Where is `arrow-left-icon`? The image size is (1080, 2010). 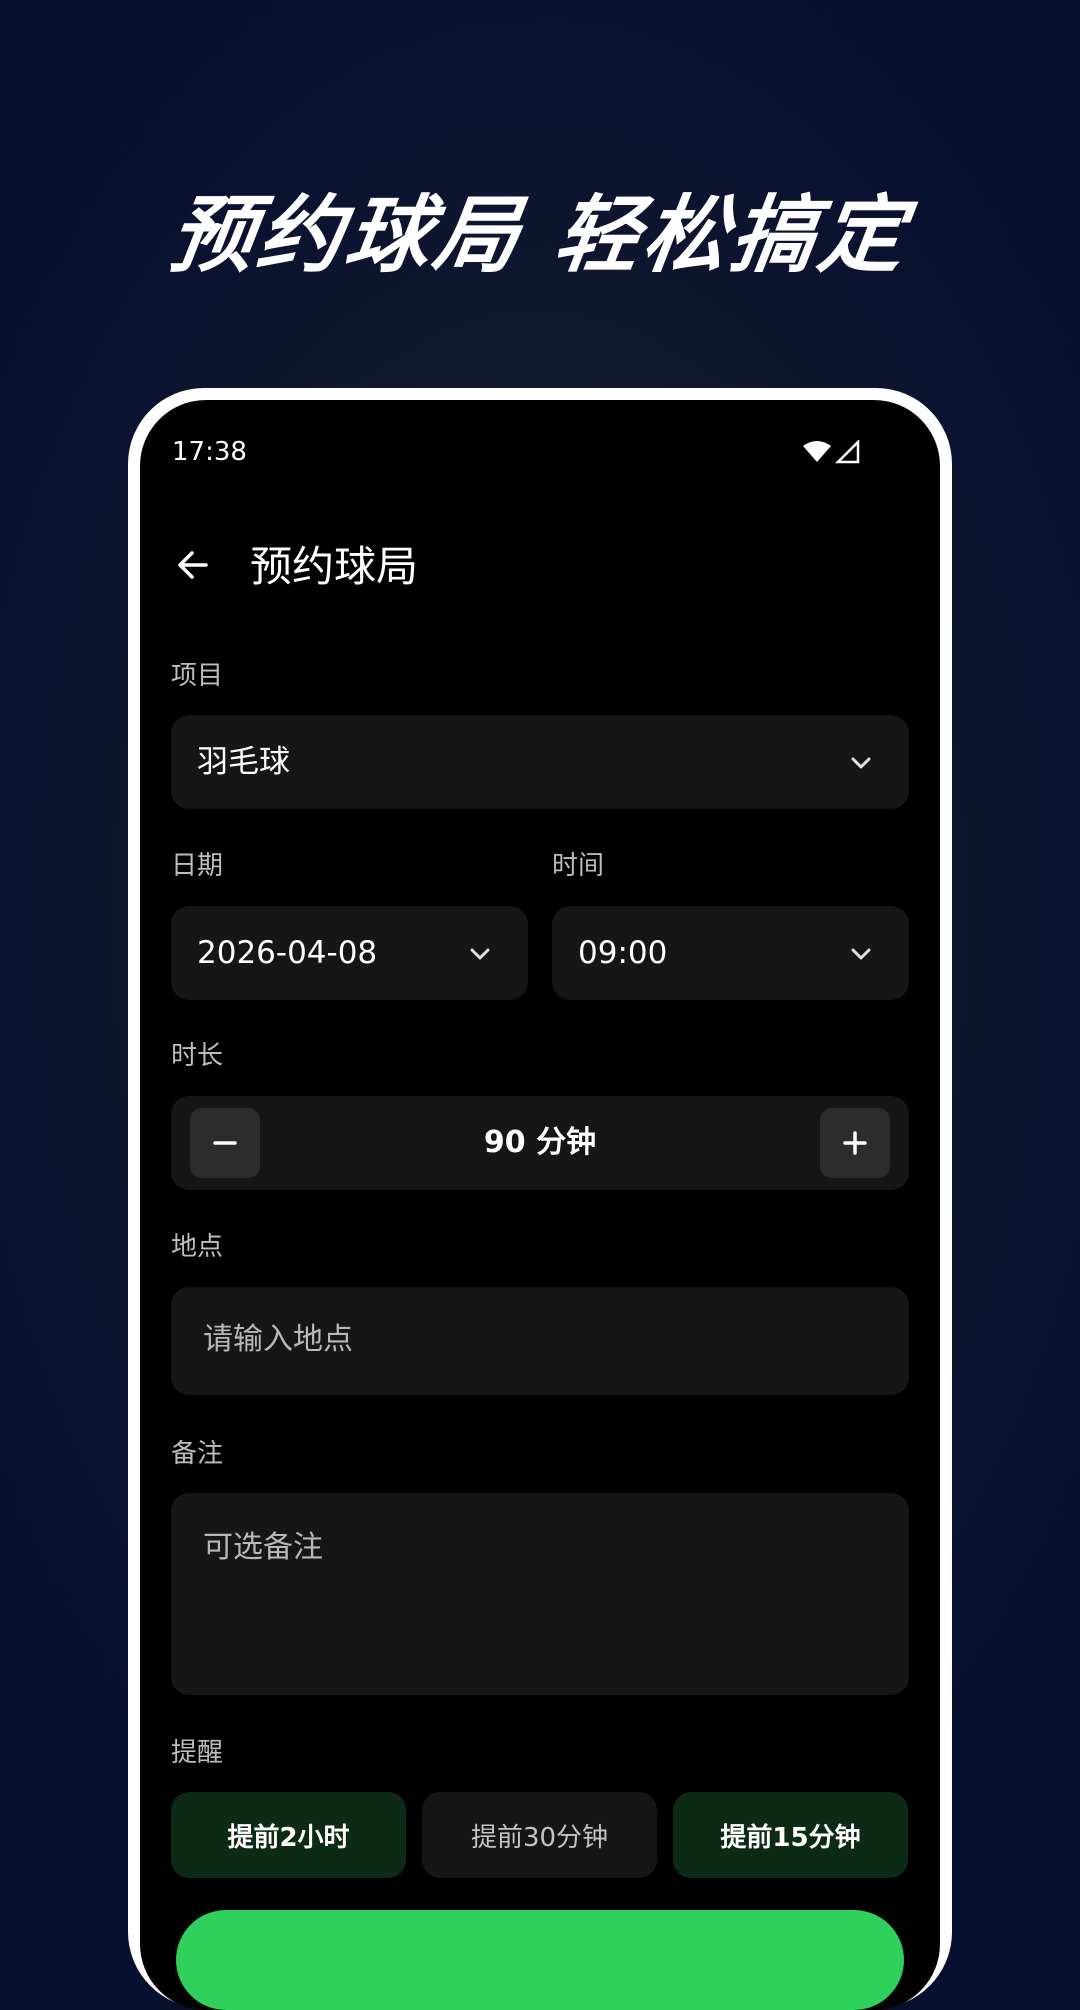
arrow-left-icon is located at coordinates (193, 565).